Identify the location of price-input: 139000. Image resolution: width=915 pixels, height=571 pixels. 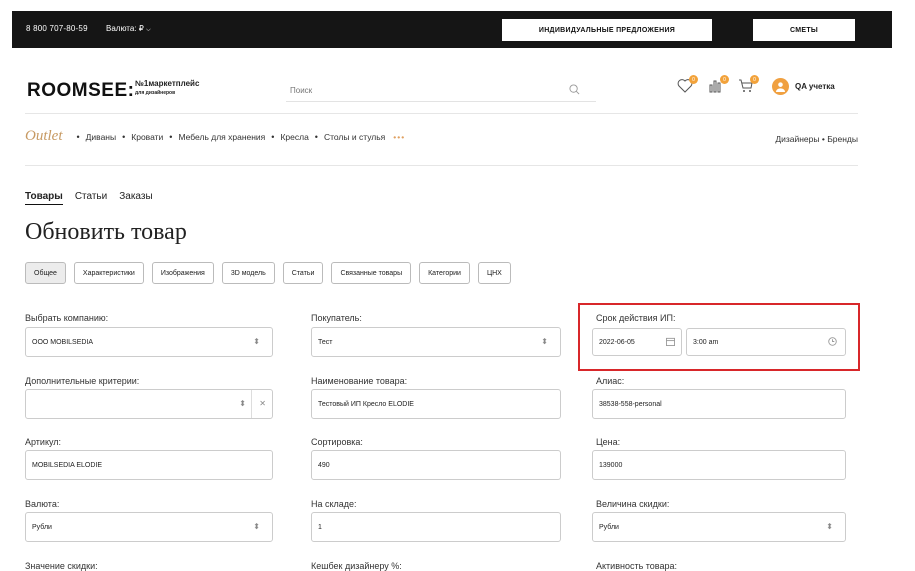
(719, 465).